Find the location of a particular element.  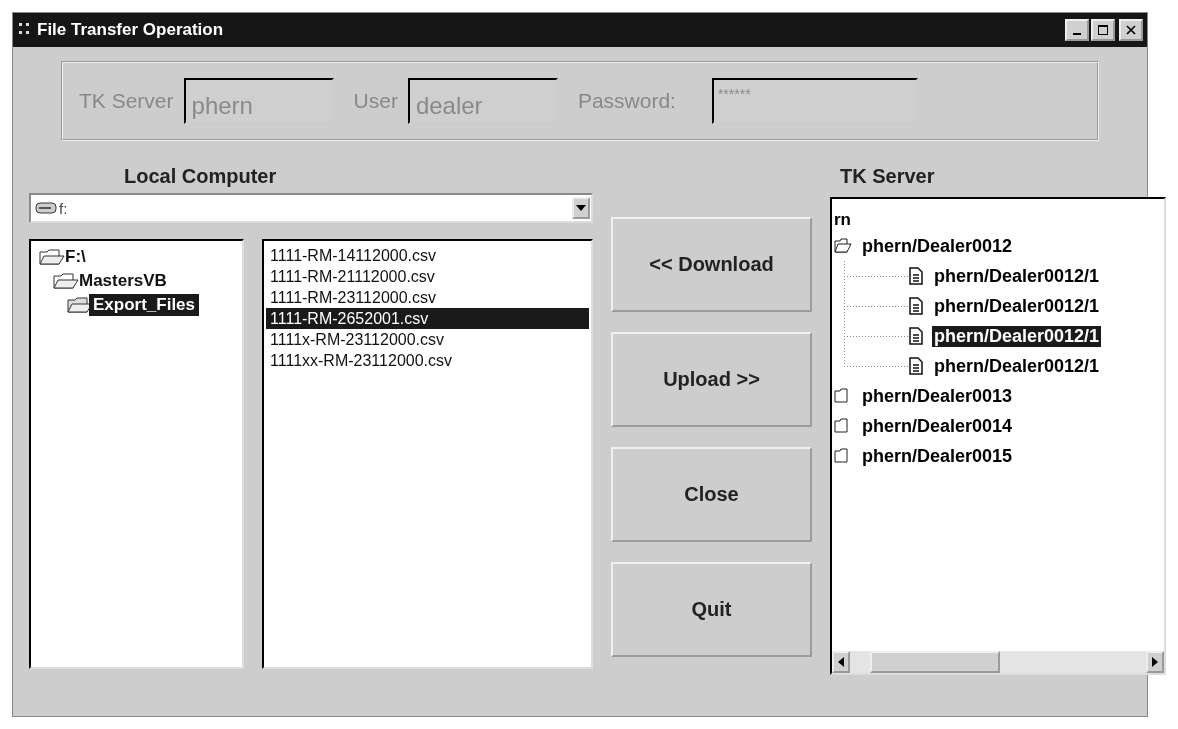

scroll-right-button is located at coordinates (1155, 662).